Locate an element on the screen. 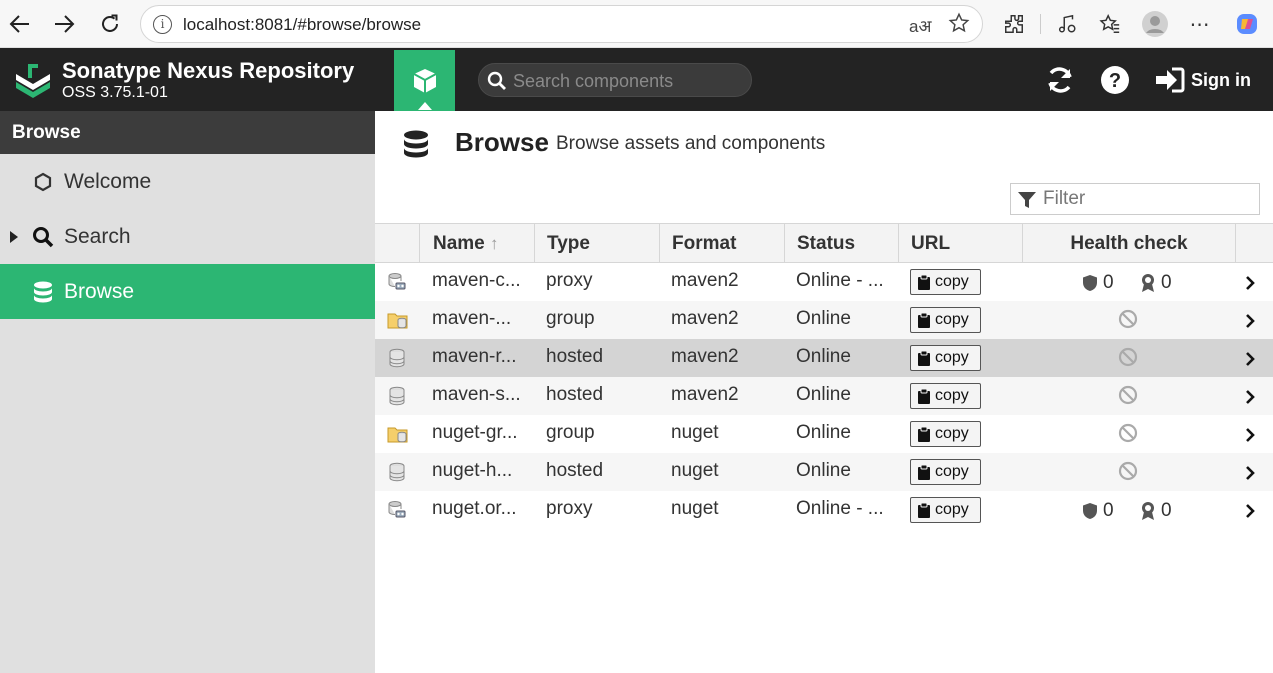  repo-type: group is located at coordinates (570, 432).